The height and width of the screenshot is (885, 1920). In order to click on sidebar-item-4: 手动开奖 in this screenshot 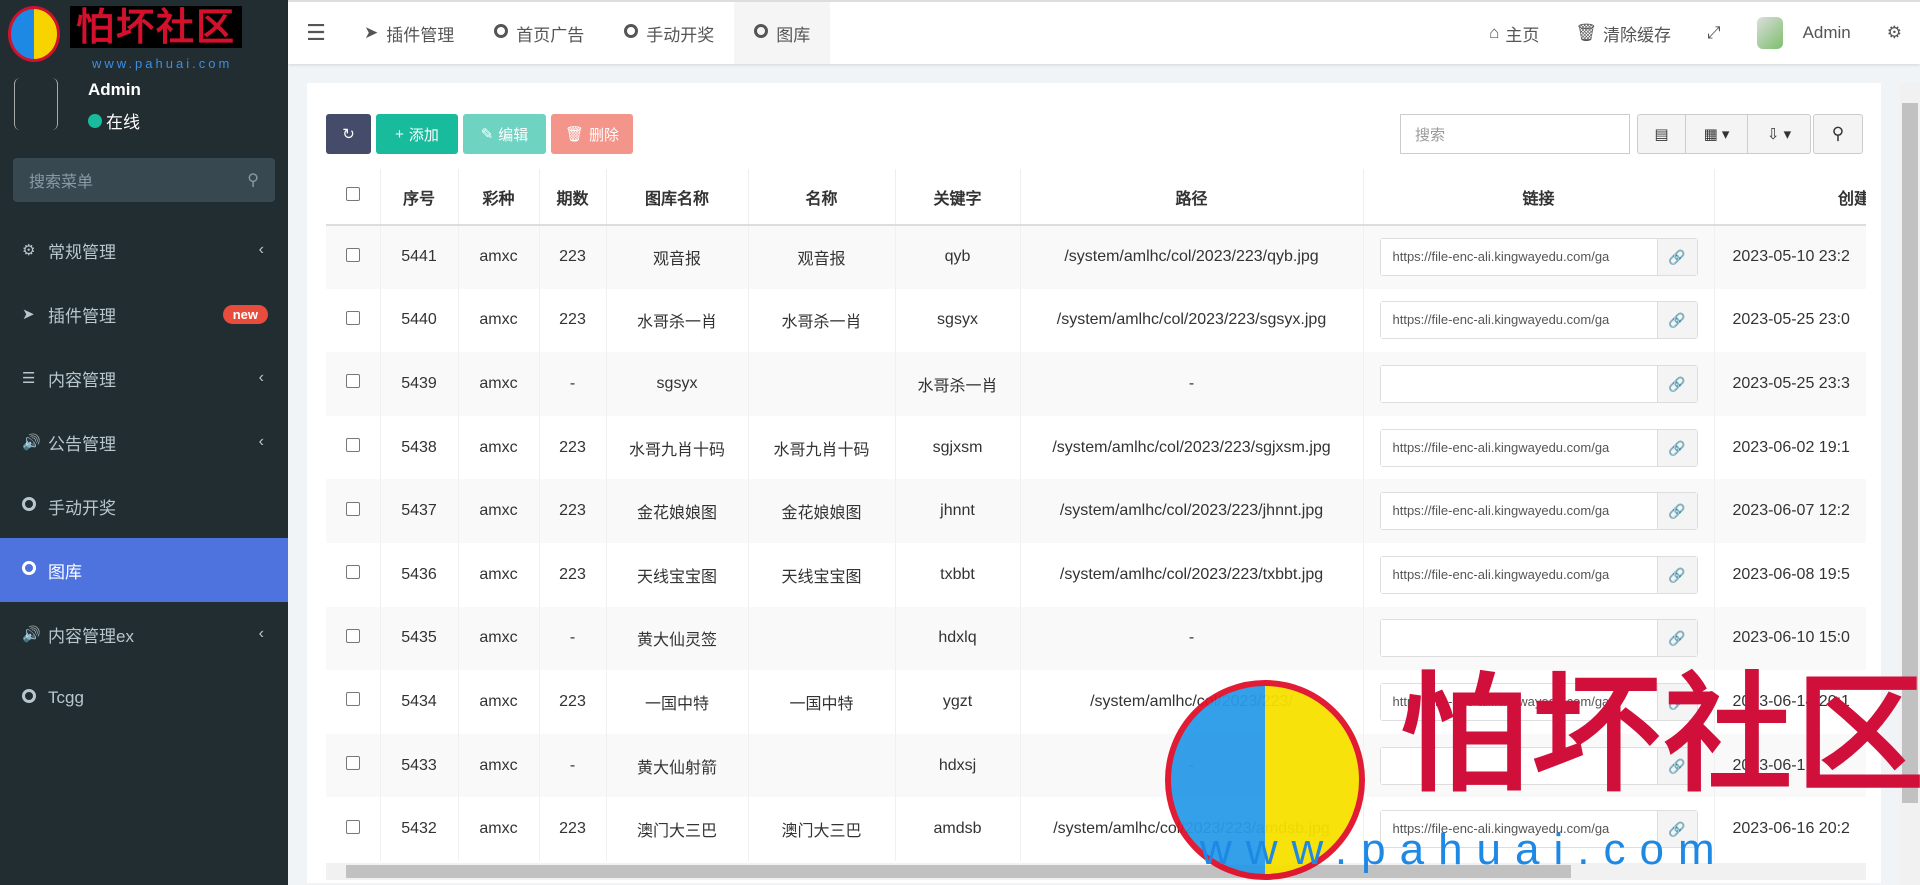, I will do `click(144, 506)`.